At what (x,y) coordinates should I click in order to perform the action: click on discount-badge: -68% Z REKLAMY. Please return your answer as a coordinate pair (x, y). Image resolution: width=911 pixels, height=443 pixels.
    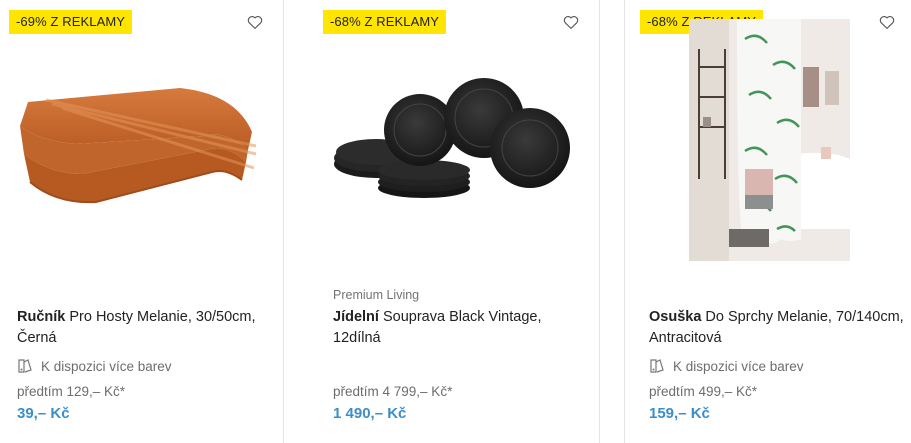
    Looking at the image, I should click on (385, 22).